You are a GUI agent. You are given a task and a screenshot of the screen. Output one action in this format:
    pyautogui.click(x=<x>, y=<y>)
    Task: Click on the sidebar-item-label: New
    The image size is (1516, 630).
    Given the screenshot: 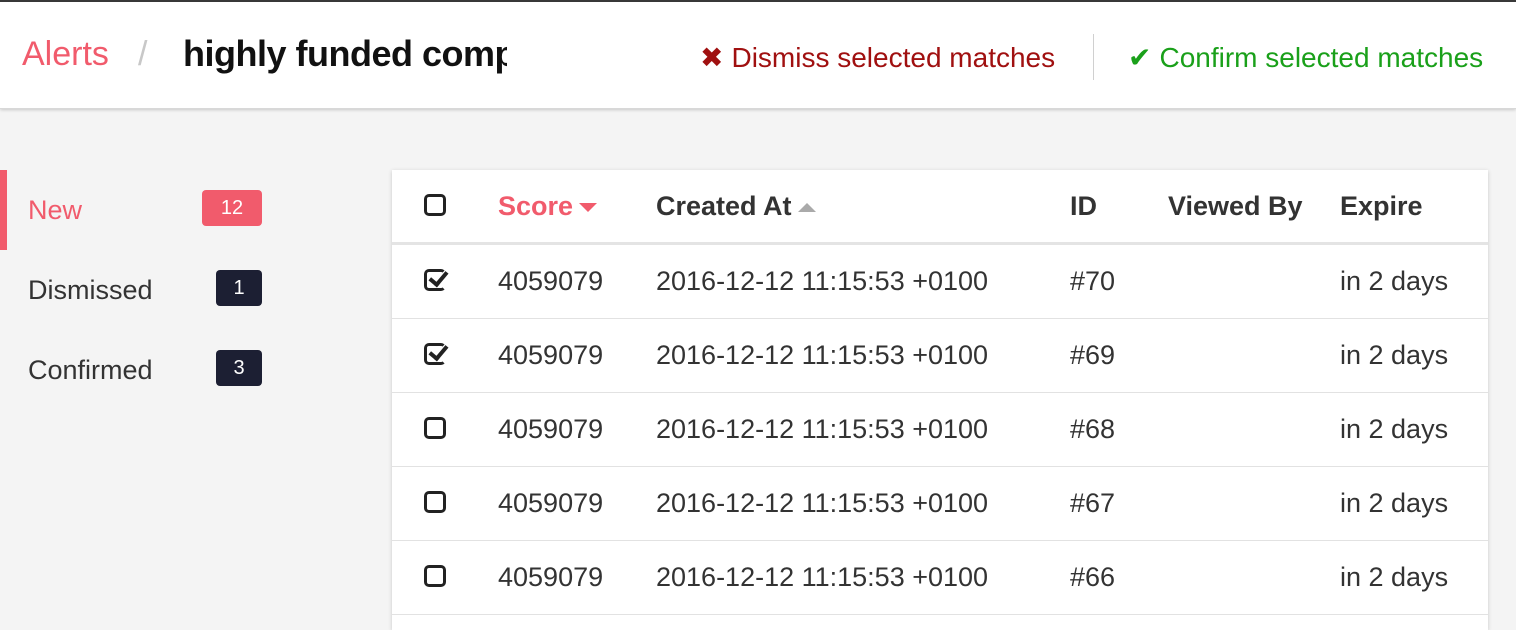 What is the action you would take?
    pyautogui.click(x=55, y=210)
    